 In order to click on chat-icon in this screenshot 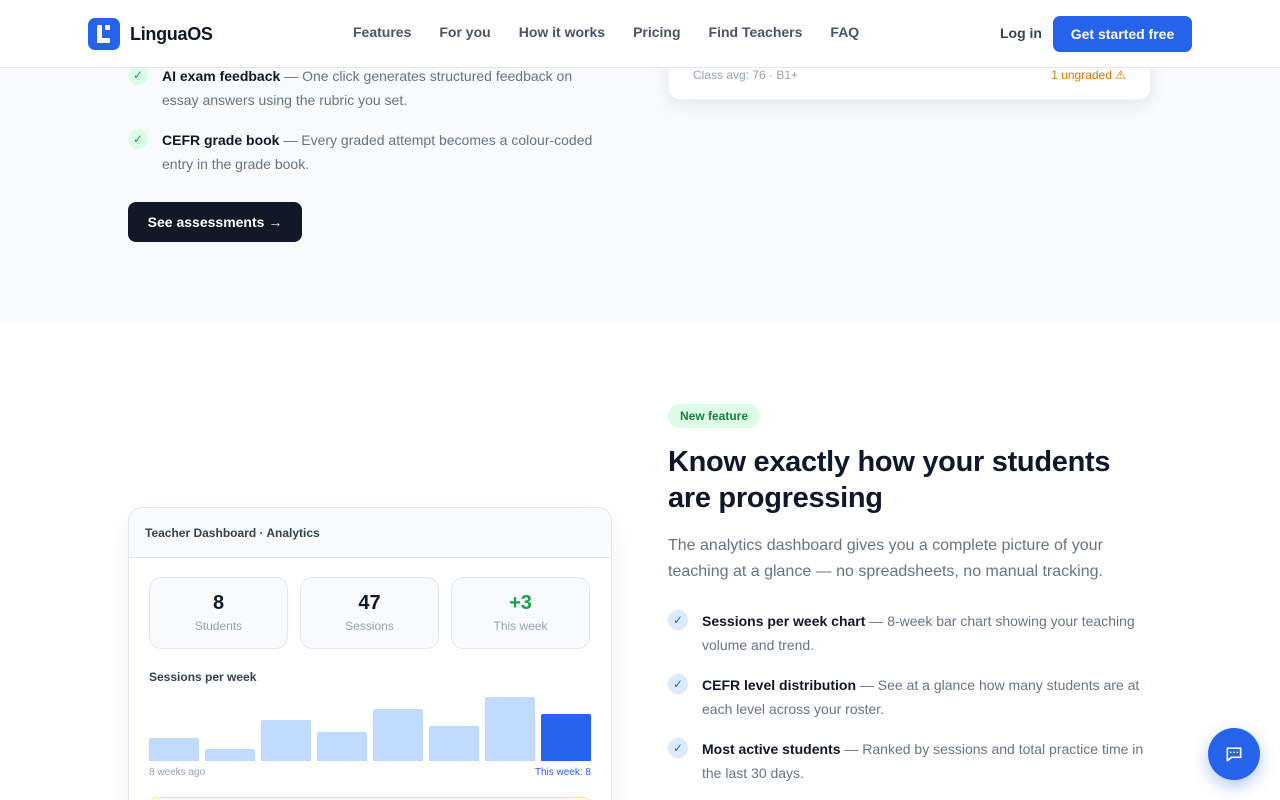, I will do `click(1234, 754)`.